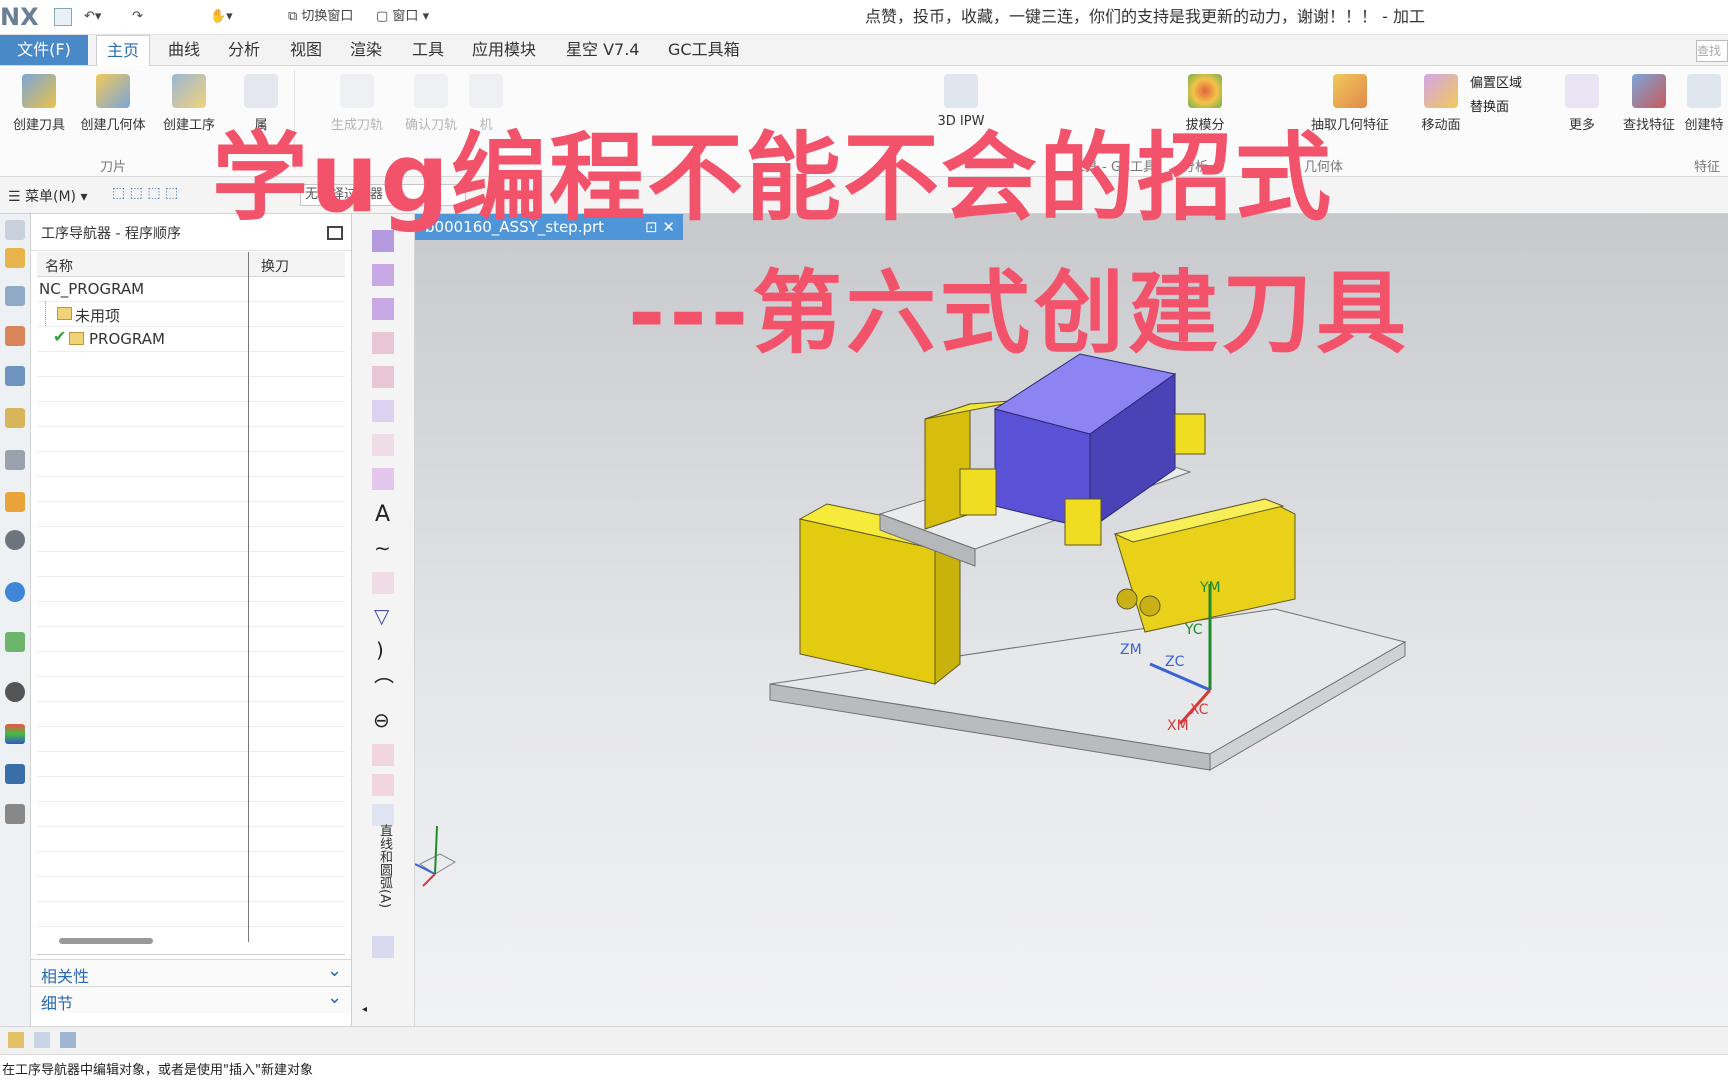  I want to click on window-menu-button: ▢ 窗口 ▾, so click(402, 17).